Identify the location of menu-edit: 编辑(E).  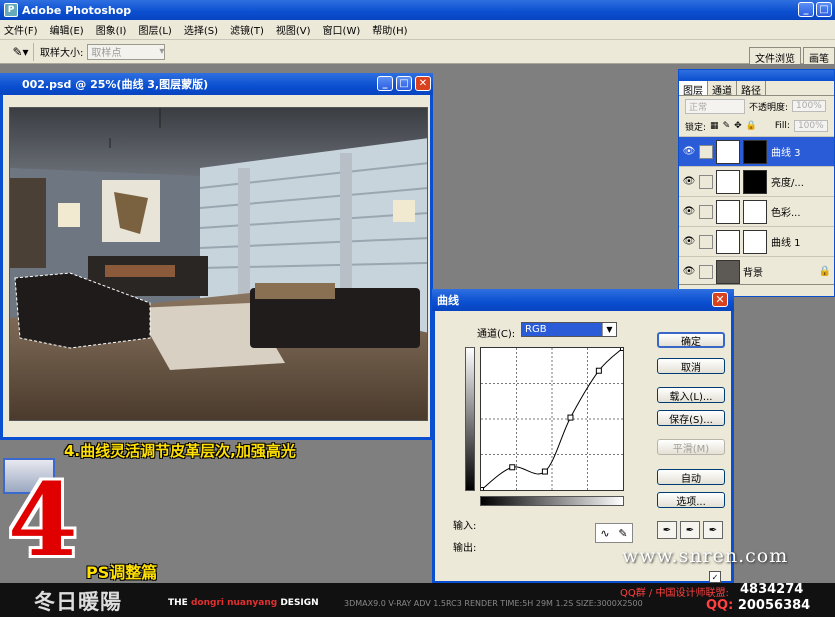
(67, 29).